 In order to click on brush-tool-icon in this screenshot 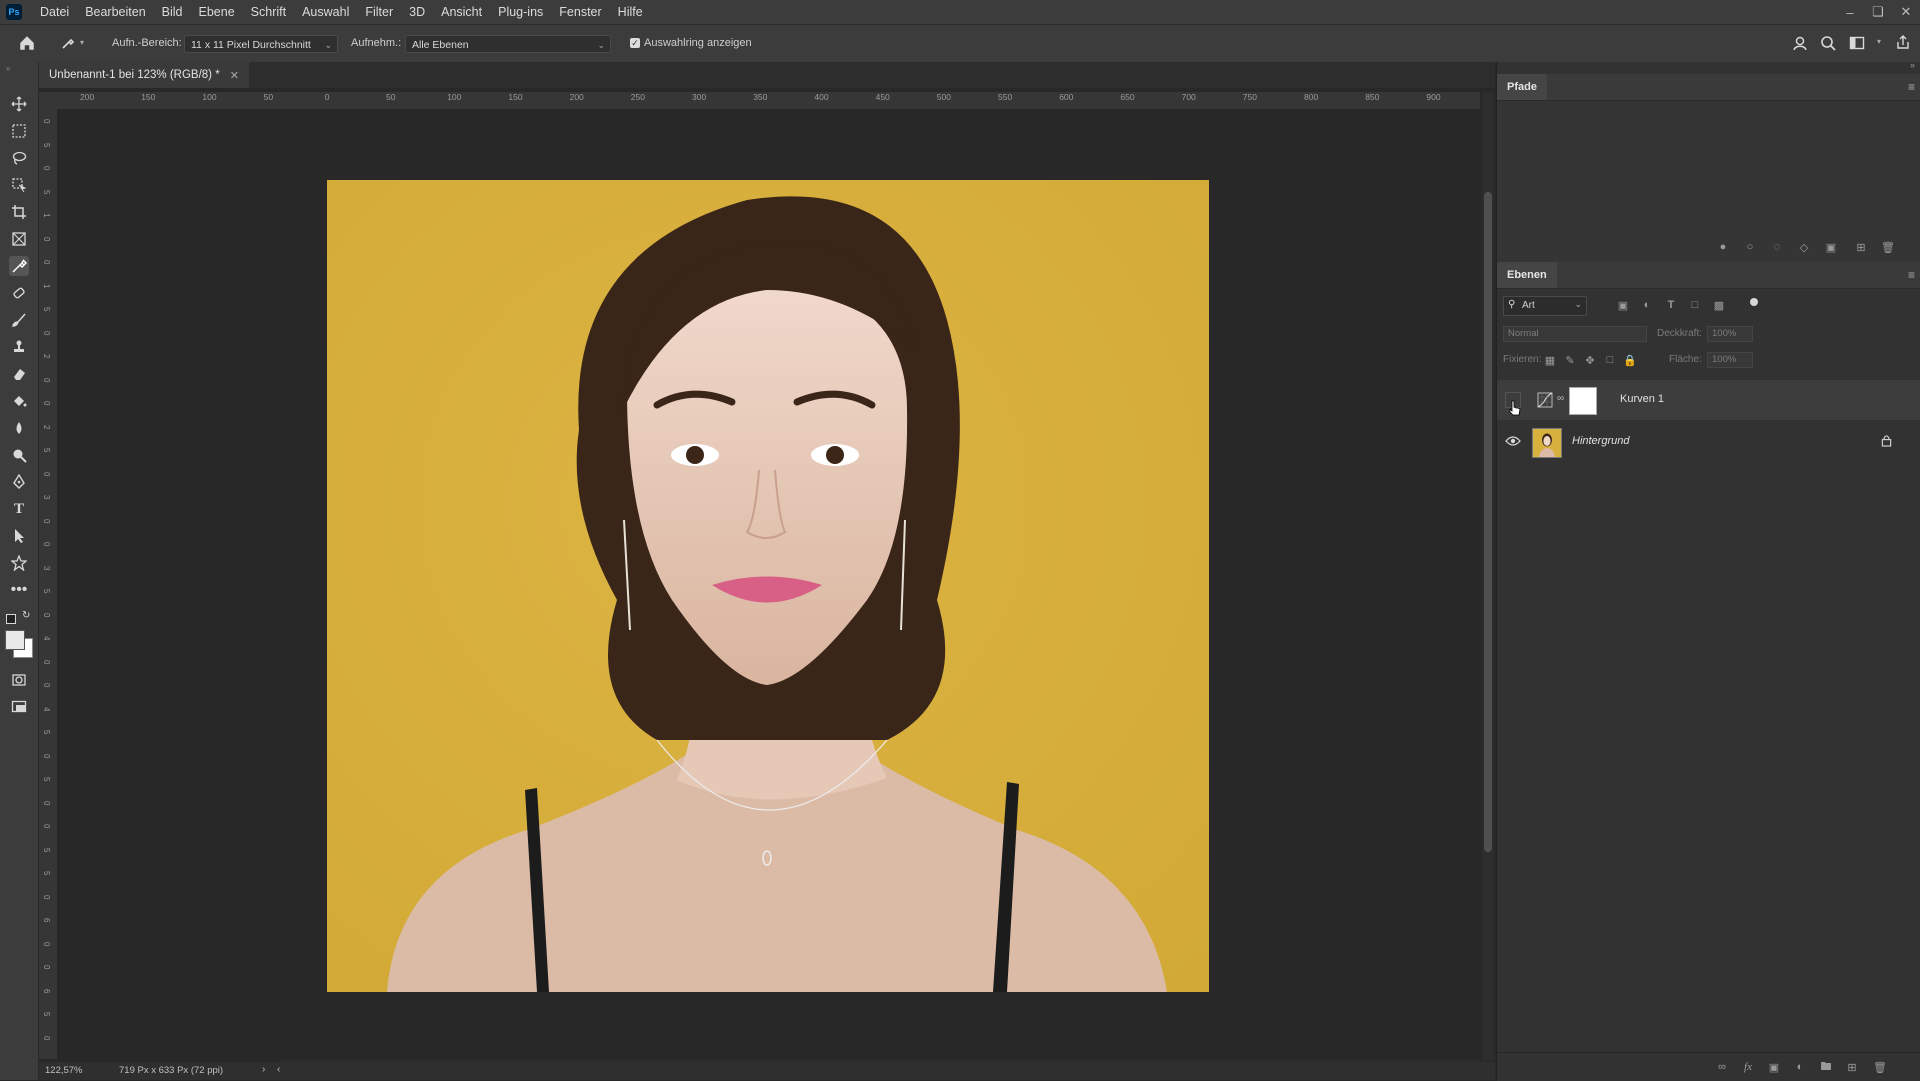, I will do `click(19, 320)`.